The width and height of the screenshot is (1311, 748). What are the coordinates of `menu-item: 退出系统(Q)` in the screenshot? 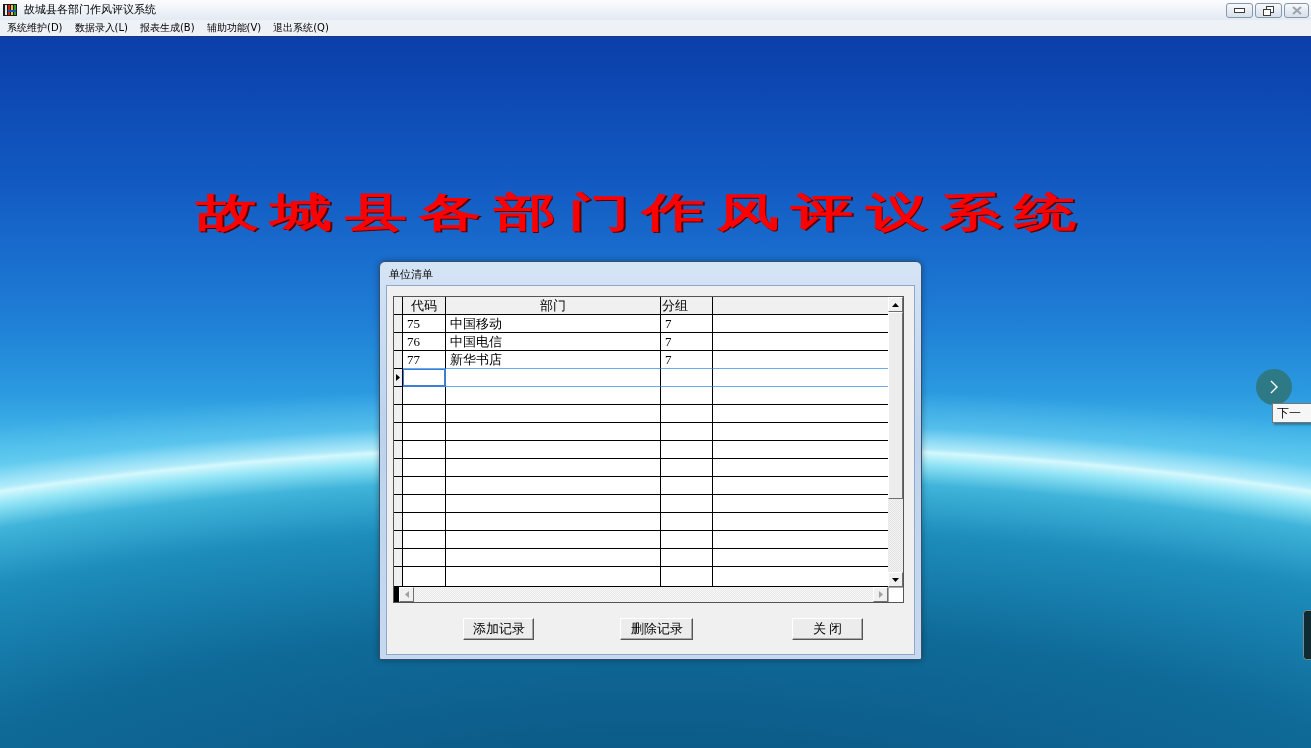 It's located at (301, 28).